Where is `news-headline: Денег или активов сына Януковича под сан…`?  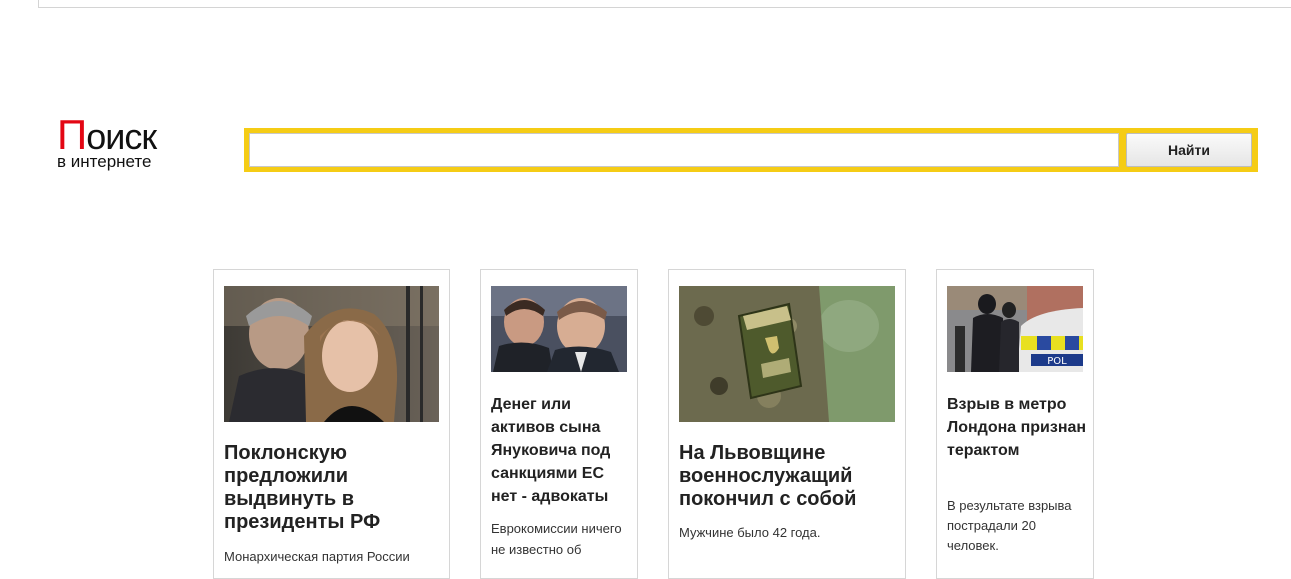
news-headline: Денег или активов сына Януковича под сан… is located at coordinates (561, 450).